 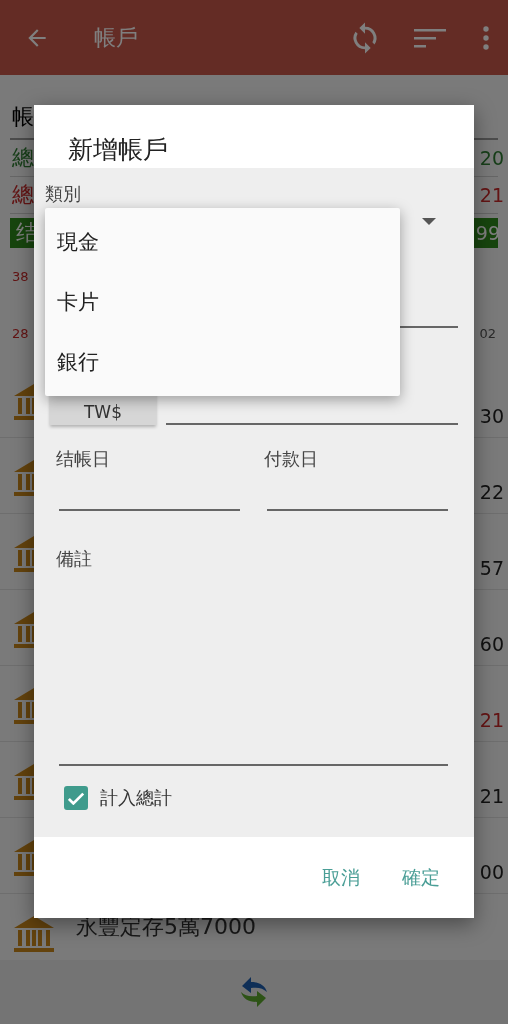 I want to click on detail-amount: 02, so click(x=487, y=333).